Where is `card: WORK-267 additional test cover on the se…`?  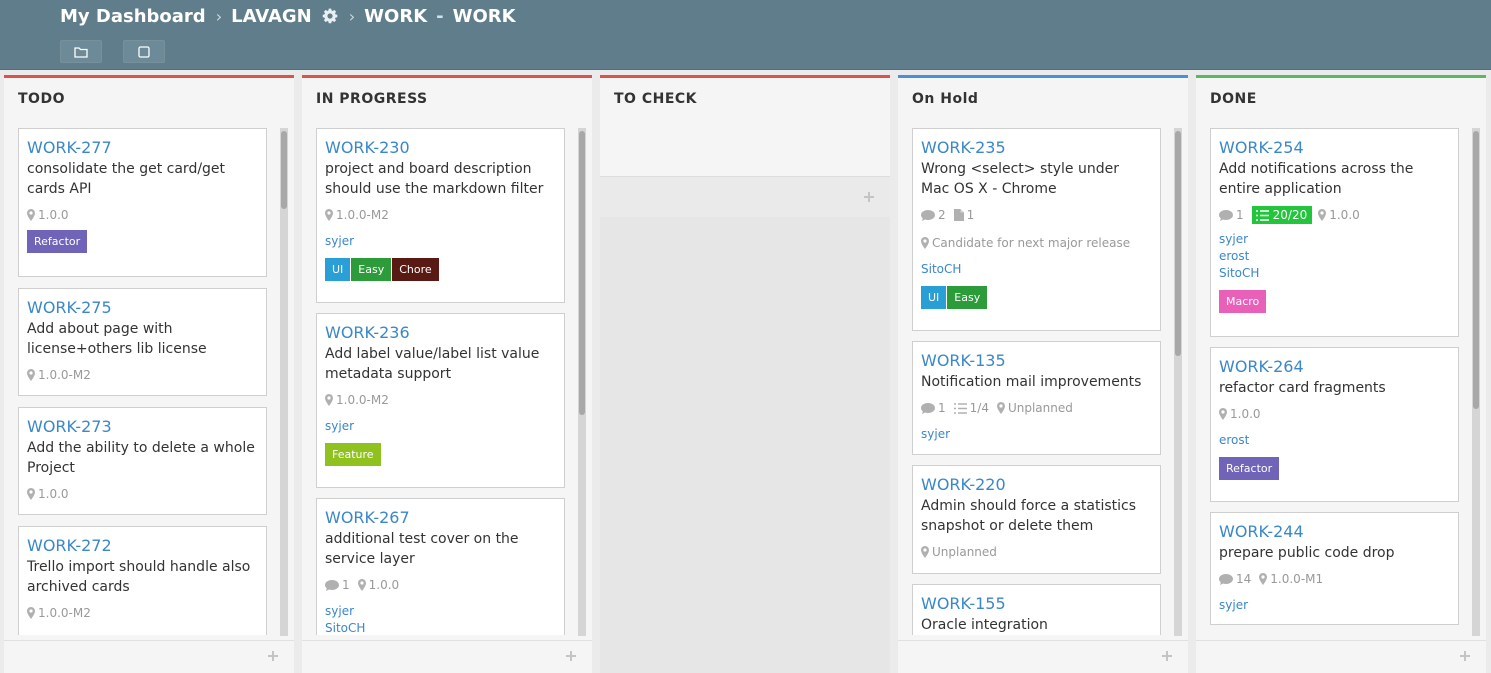 card: WORK-267 additional test cover on the se… is located at coordinates (440, 566).